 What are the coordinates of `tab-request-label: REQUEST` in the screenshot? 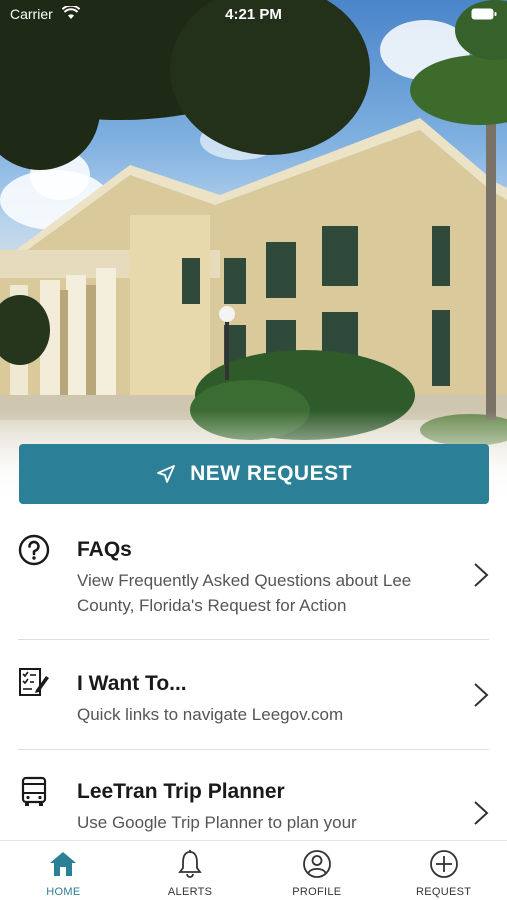 It's located at (443, 892).